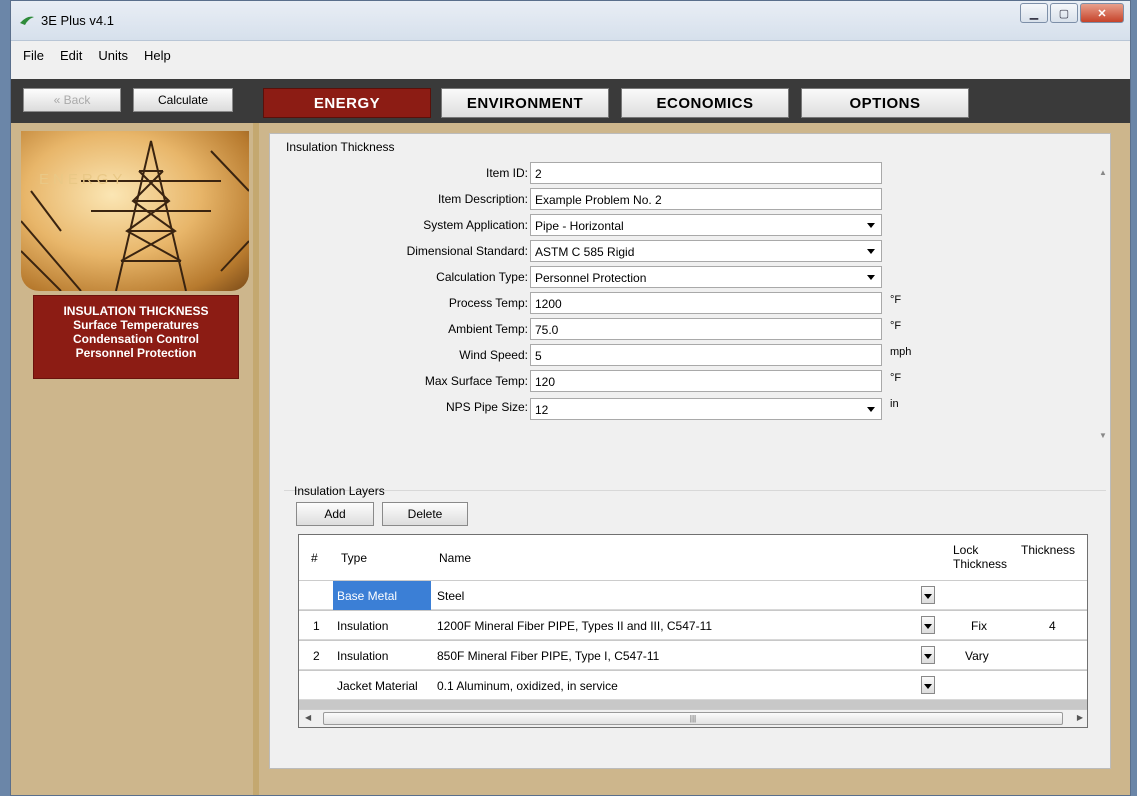 This screenshot has height=796, width=1137. Describe the element at coordinates (896, 378) in the screenshot. I see `max-surface-temp-unit: °F` at that location.